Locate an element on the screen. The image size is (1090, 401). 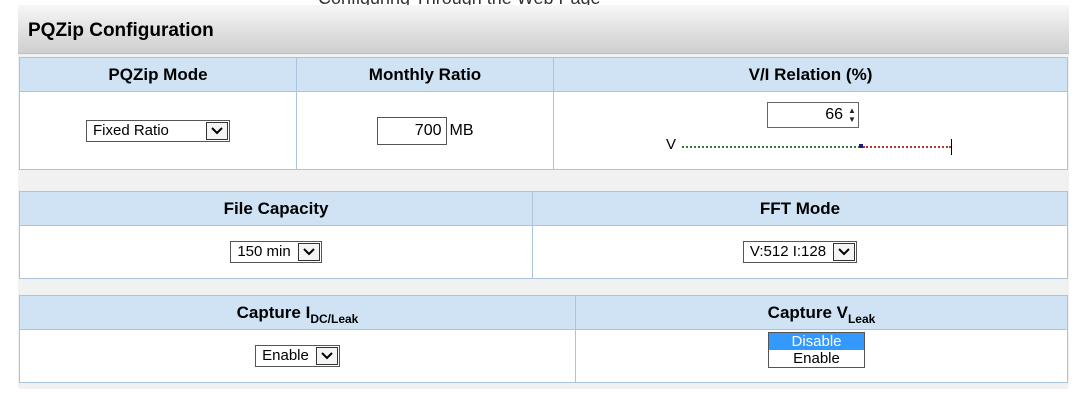
panel-title: PQZip Configuration is located at coordinates (121, 30).